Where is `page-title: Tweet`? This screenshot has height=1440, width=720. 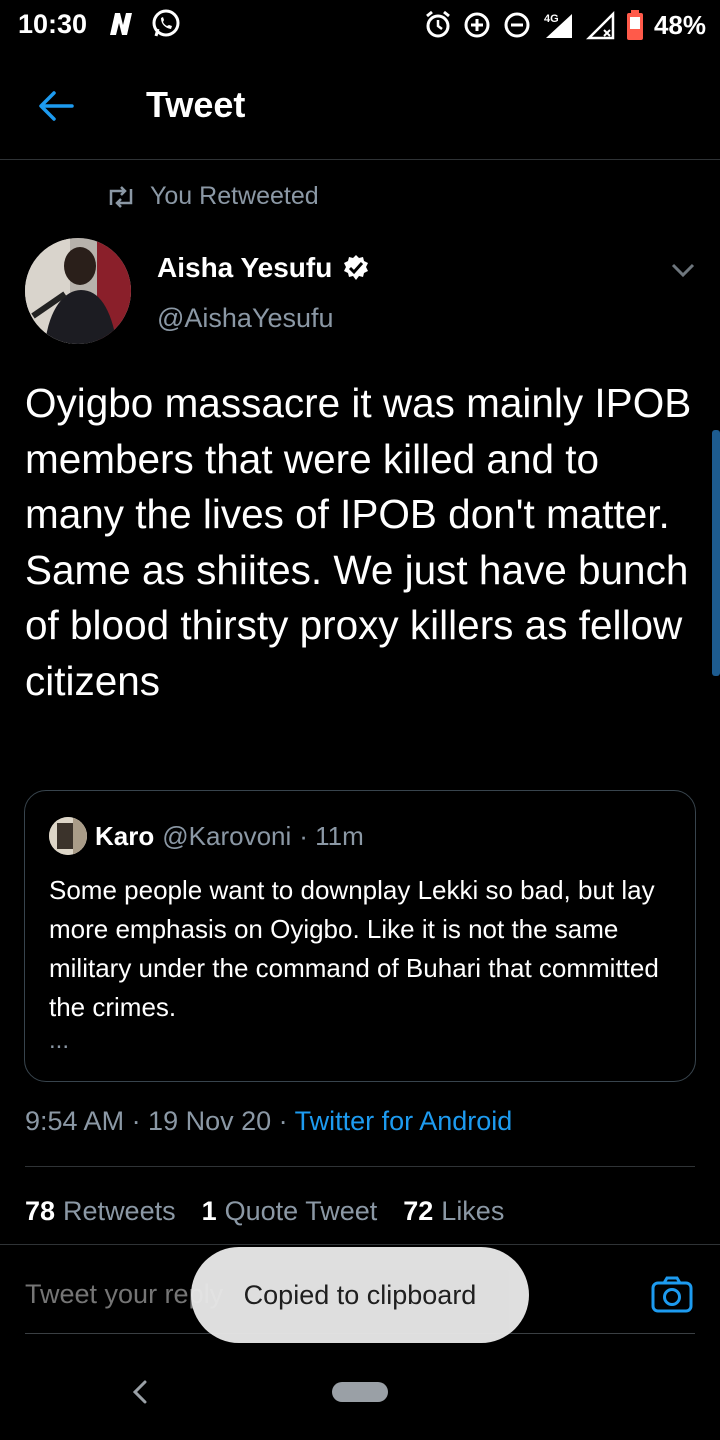
page-title: Tweet is located at coordinates (196, 104).